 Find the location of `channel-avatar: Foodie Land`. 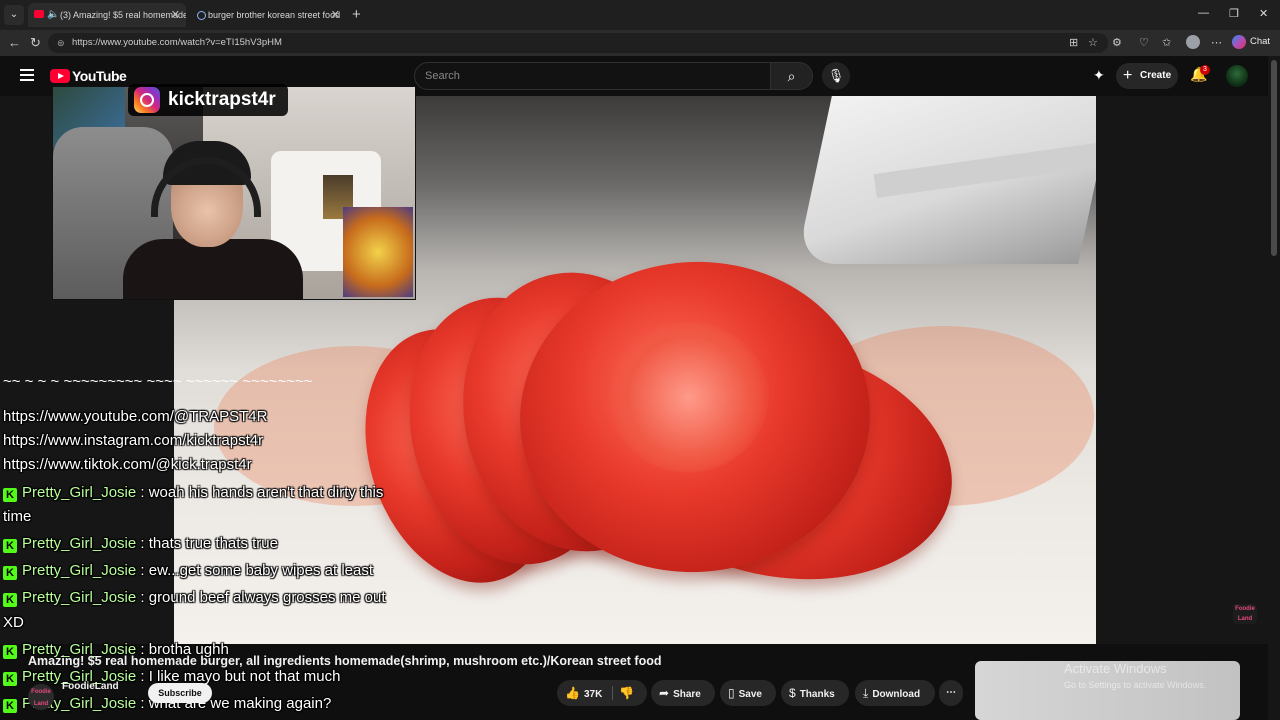

channel-avatar: Foodie Land is located at coordinates (41, 697).